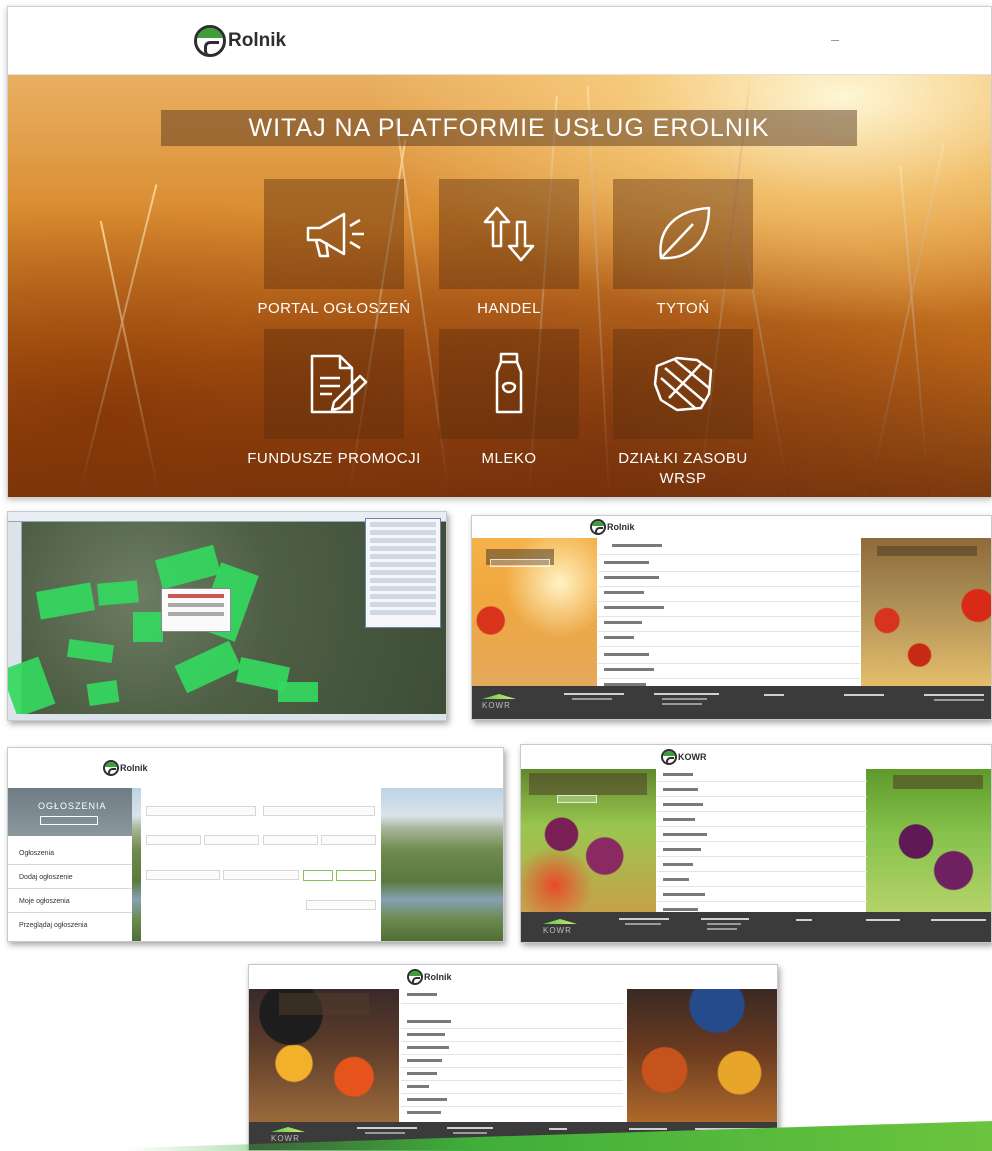 This screenshot has width=992, height=1151. I want to click on poppy-image-right, so click(926, 613).